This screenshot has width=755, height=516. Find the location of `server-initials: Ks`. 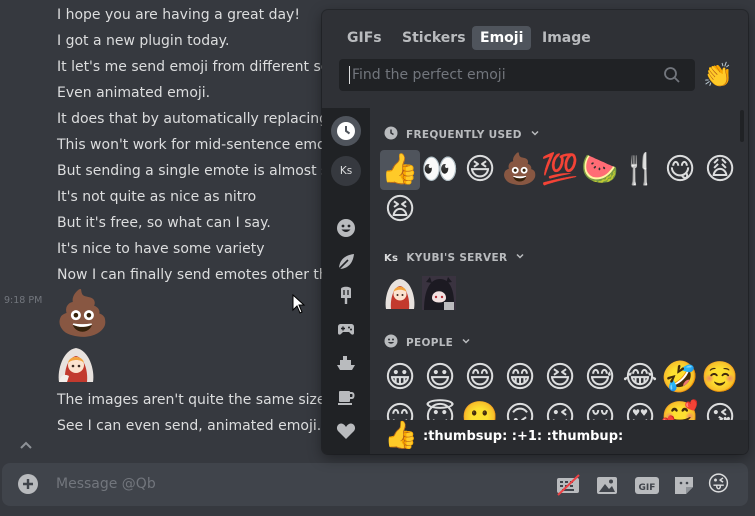

server-initials: Ks is located at coordinates (391, 258).